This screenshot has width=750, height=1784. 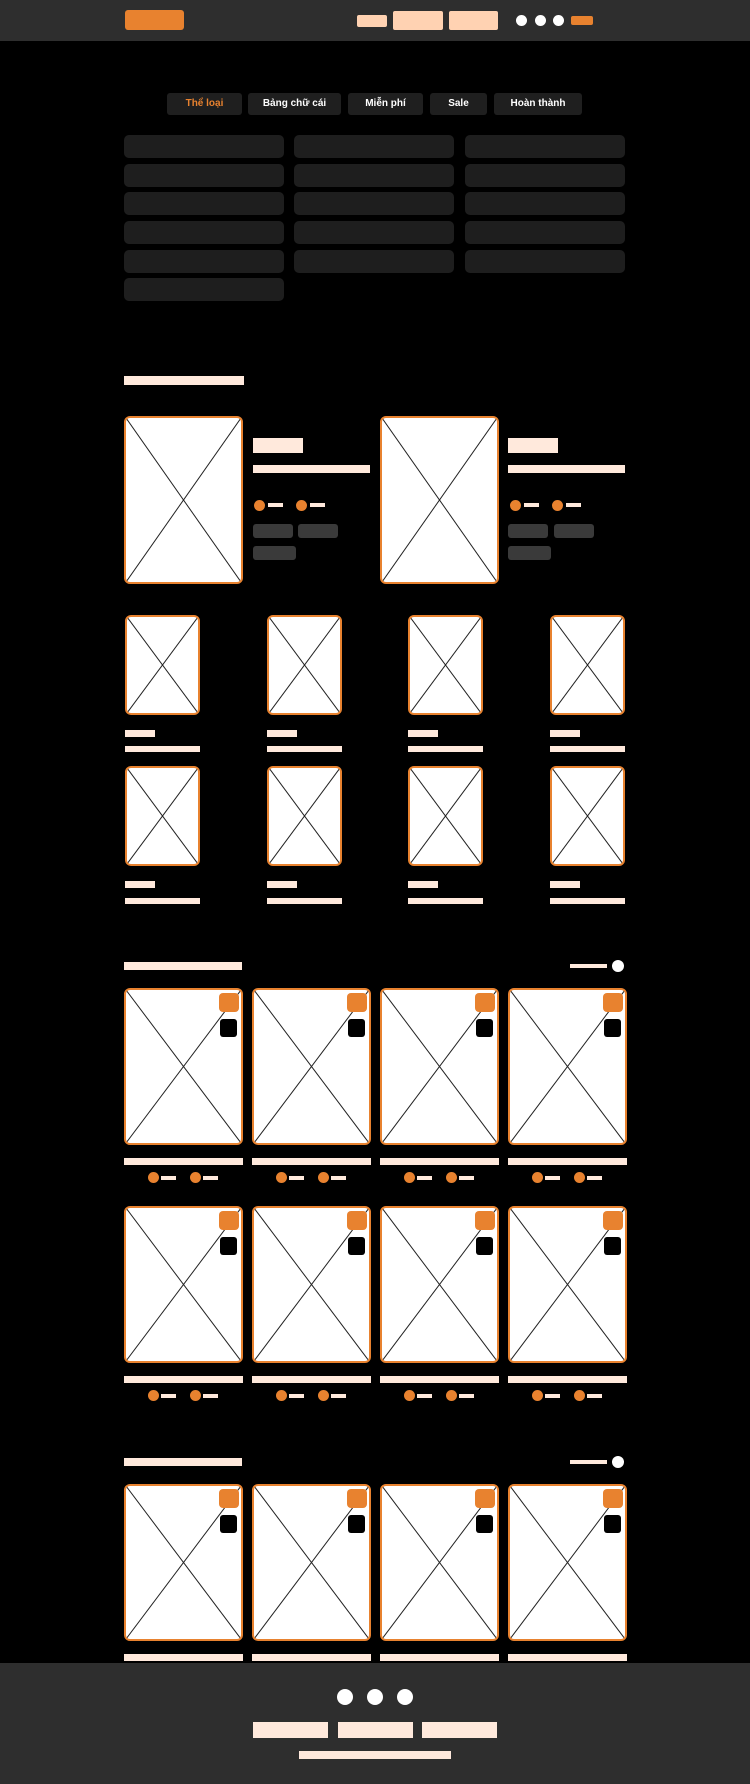 What do you see at coordinates (304, 749) in the screenshot?
I see `book-subtitle` at bounding box center [304, 749].